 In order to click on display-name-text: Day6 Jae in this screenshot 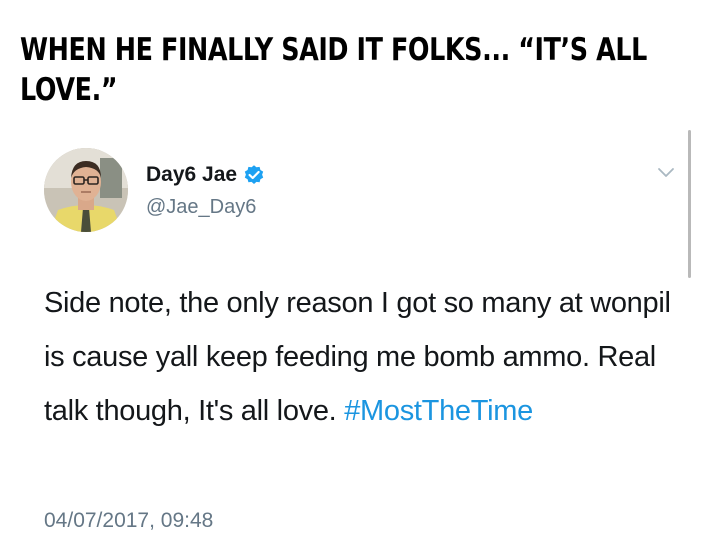, I will do `click(192, 174)`.